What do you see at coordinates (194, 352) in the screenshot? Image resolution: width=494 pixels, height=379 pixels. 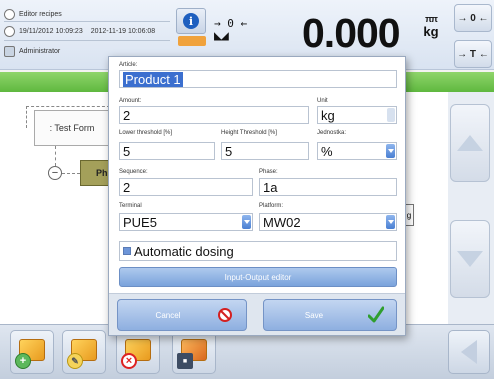 I see `save-item-button: ■` at bounding box center [194, 352].